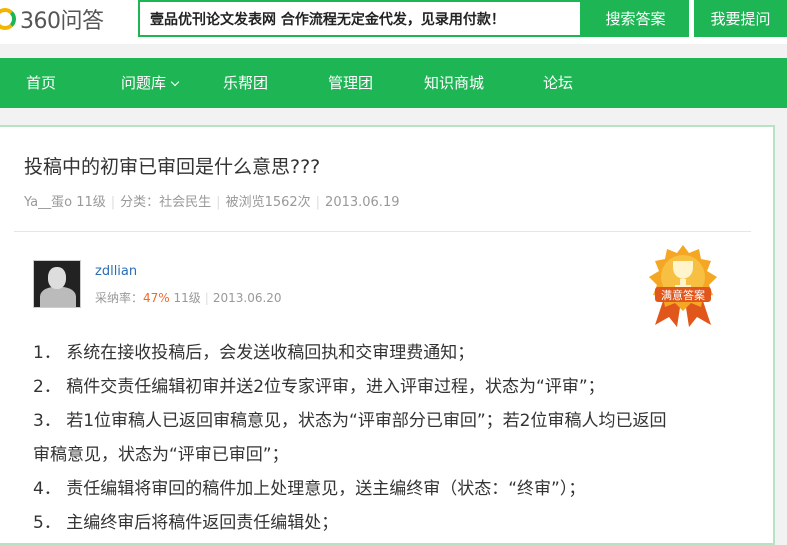 The width and height of the screenshot is (787, 545). Describe the element at coordinates (245, 83) in the screenshot. I see `nav-item-help-group: 乐帮团` at that location.